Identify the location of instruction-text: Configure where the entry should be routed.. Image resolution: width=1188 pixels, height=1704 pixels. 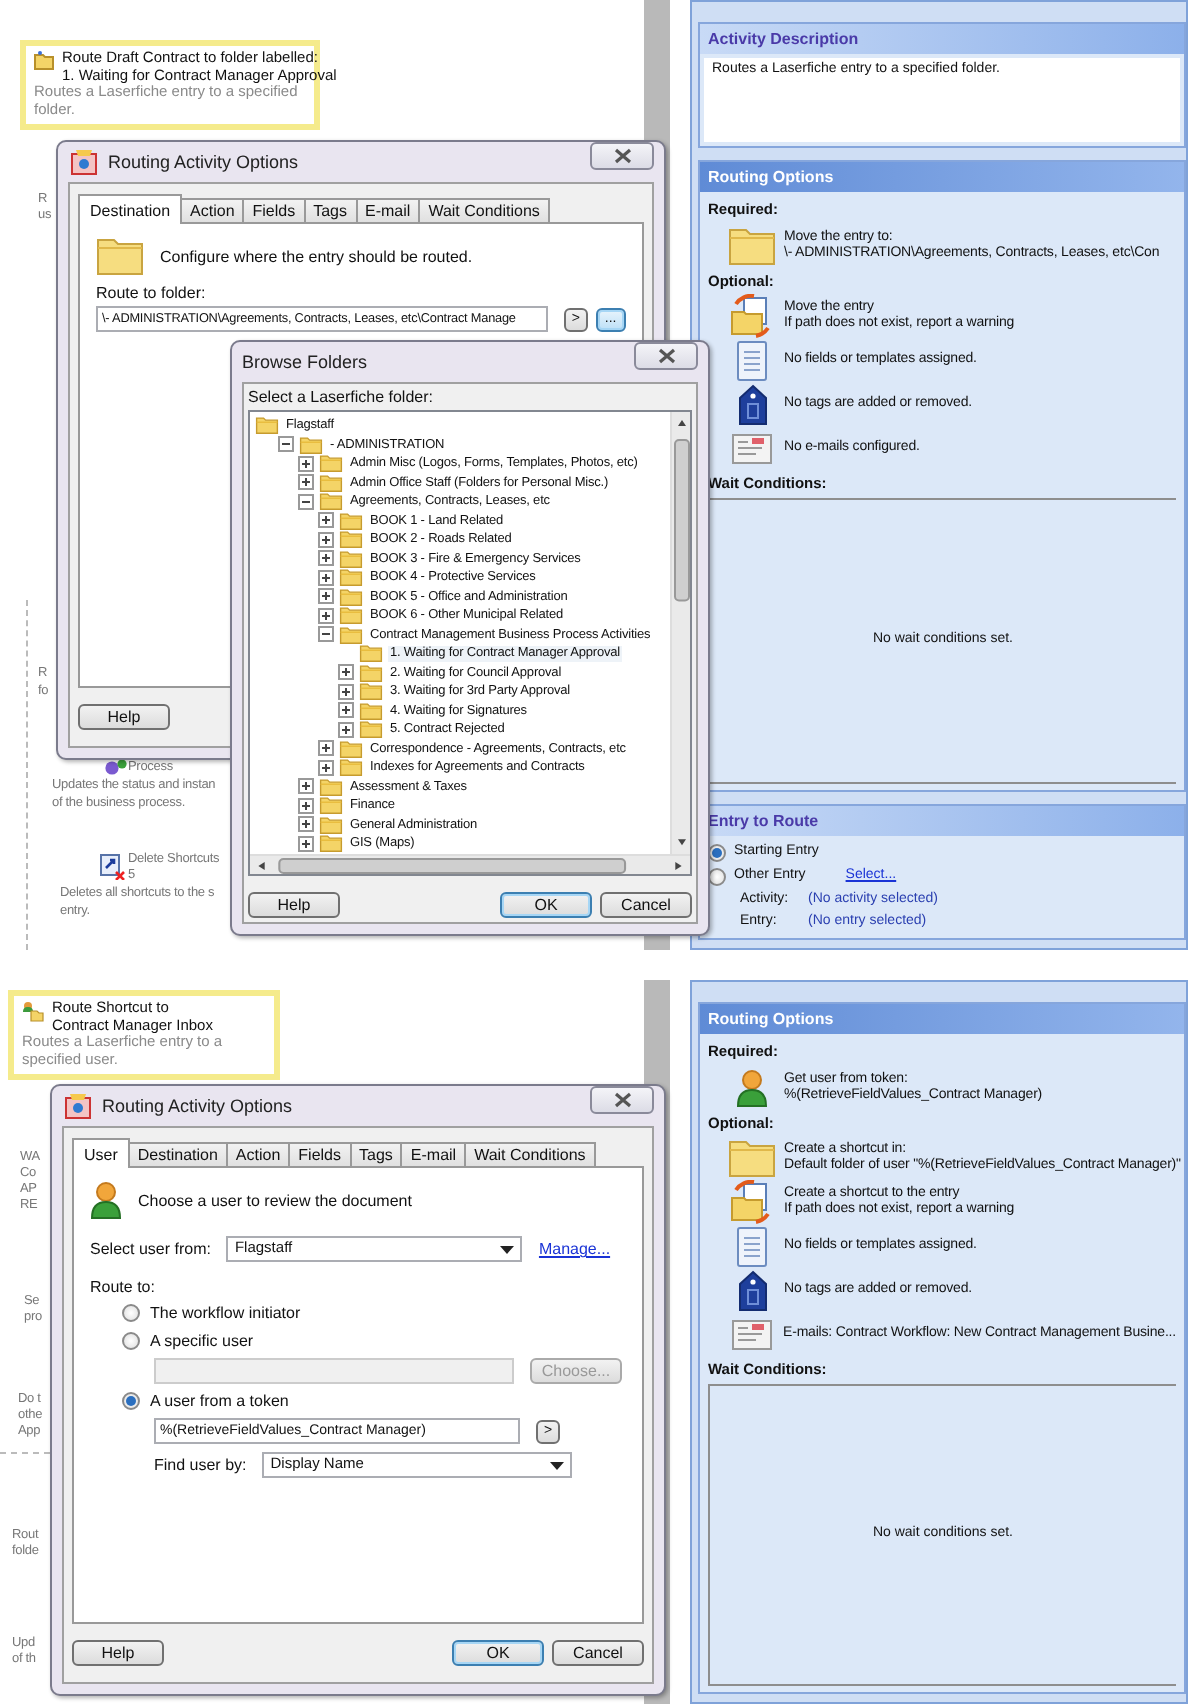
(316, 256).